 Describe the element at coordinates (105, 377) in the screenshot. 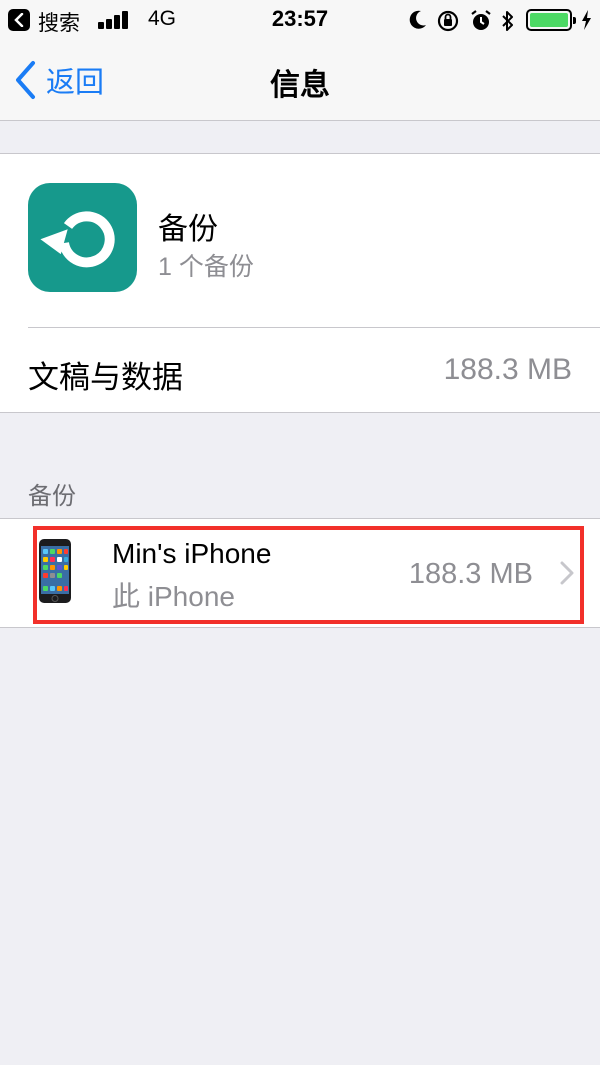

I see `documents-and-data-label: 文稿与数据` at that location.